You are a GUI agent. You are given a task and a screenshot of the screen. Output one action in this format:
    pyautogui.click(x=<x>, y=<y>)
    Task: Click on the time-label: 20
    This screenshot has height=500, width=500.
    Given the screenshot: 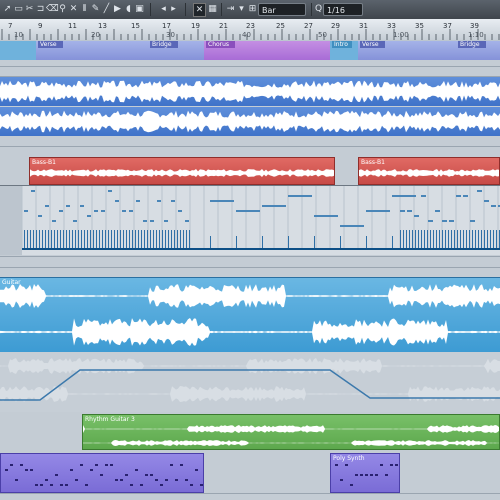 What is the action you would take?
    pyautogui.click(x=95, y=35)
    